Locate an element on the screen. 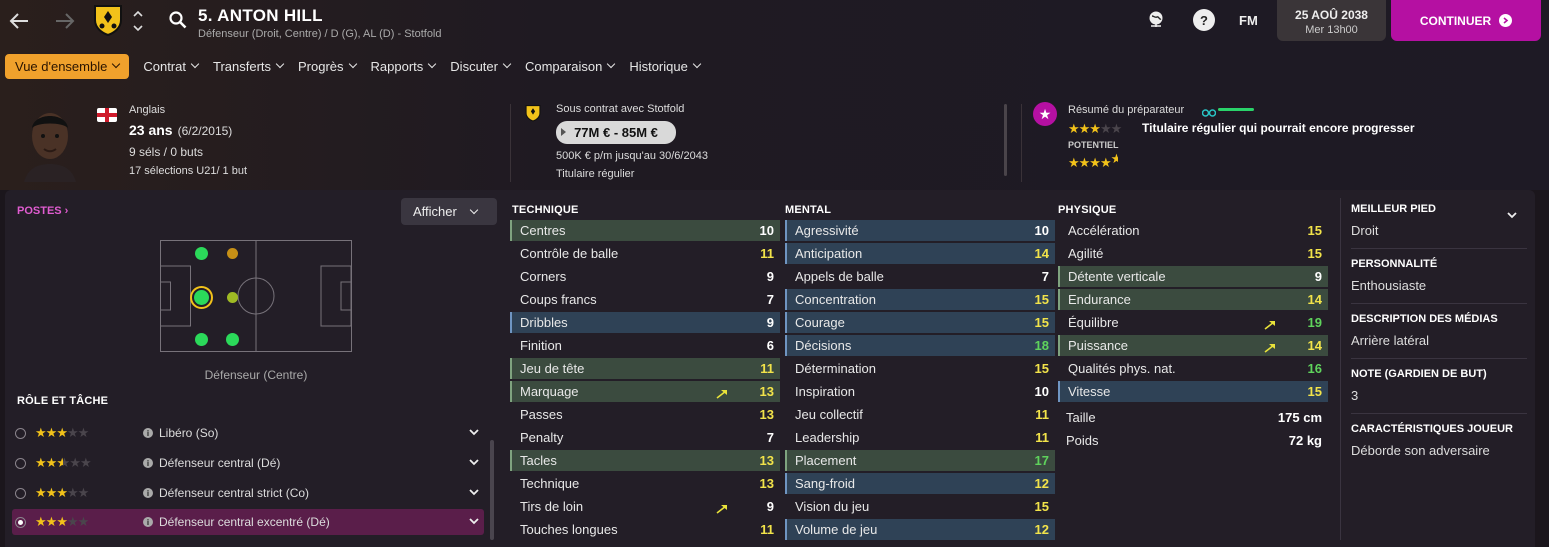  info-block: NOTE (GARDIEN DE BUT) 3 is located at coordinates (1441, 385).